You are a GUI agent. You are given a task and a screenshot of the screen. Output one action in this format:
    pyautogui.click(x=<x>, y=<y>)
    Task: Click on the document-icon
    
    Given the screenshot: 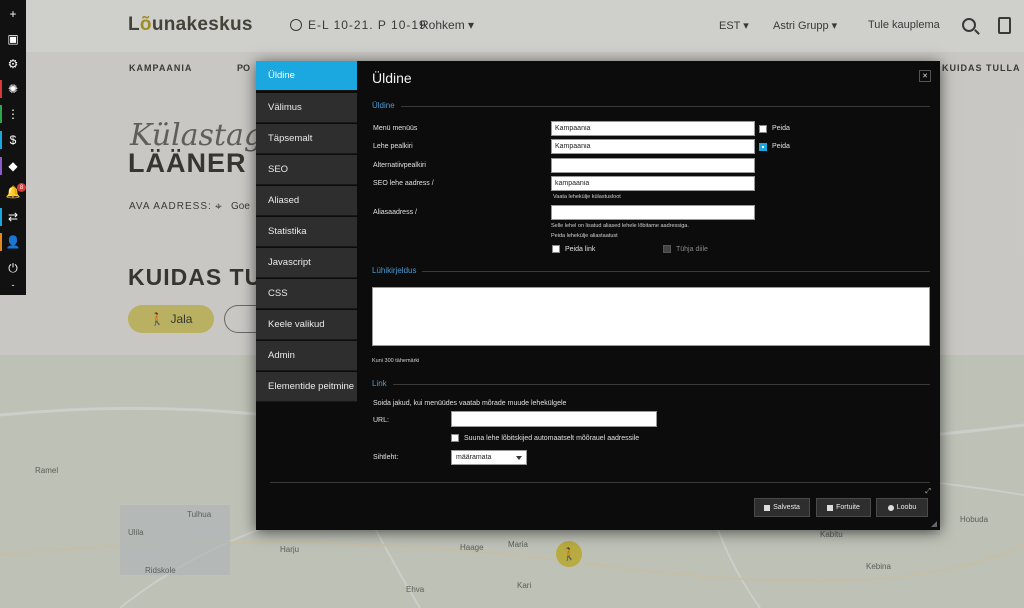 What is the action you would take?
    pyautogui.click(x=830, y=507)
    